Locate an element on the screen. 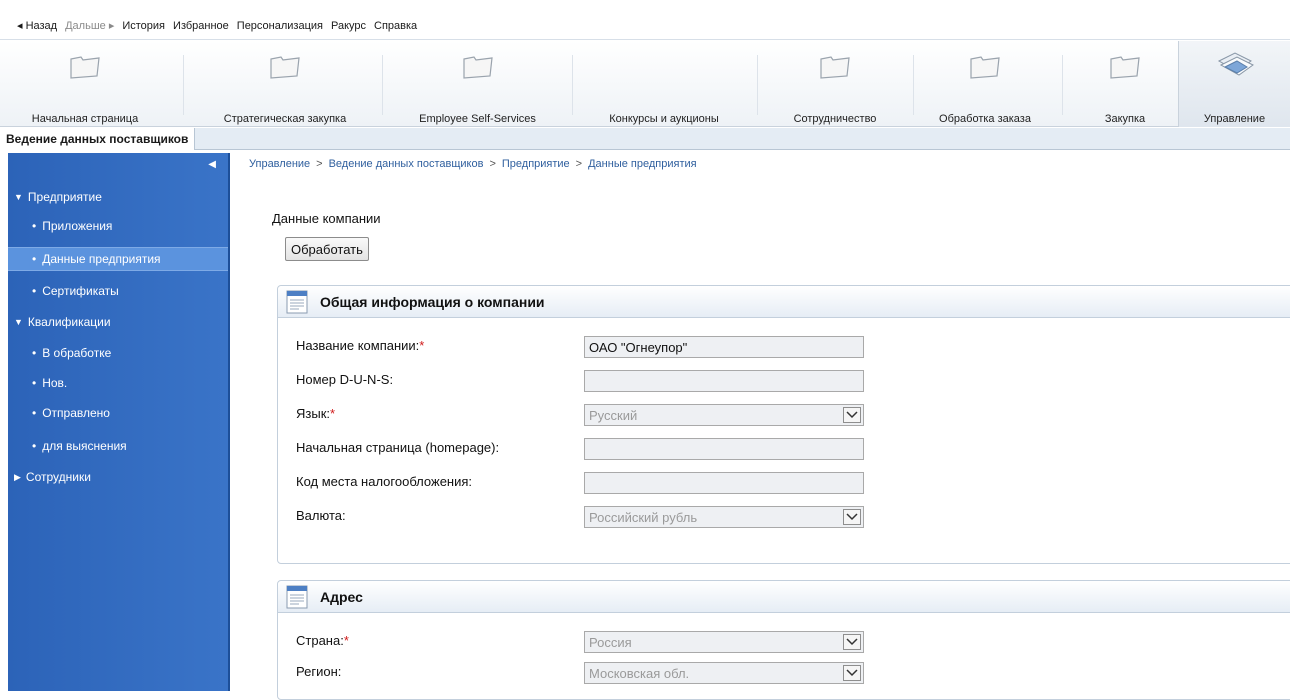 The height and width of the screenshot is (700, 1290). country-select: Россия is located at coordinates (724, 642).